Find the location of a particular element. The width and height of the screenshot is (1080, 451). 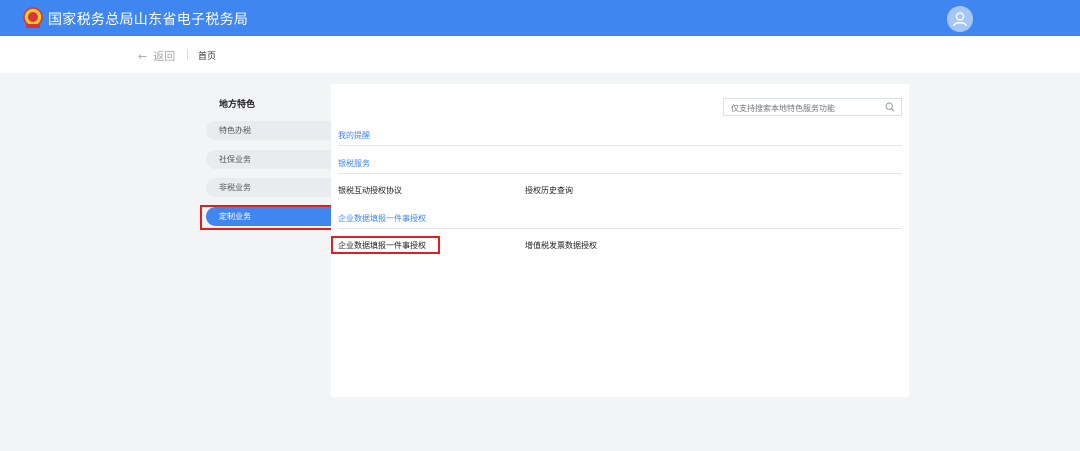

highlight-box-link is located at coordinates (385, 245).